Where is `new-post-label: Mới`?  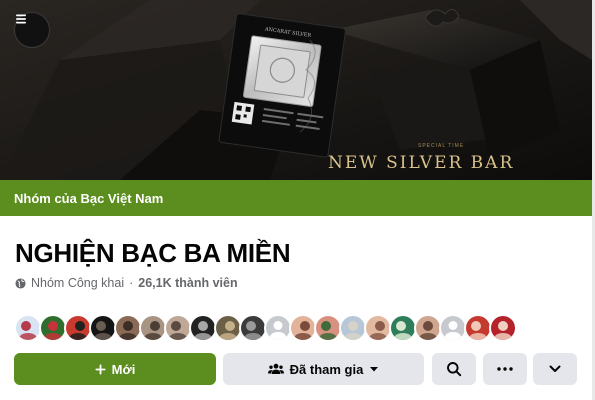 new-post-label: Mới is located at coordinates (123, 369).